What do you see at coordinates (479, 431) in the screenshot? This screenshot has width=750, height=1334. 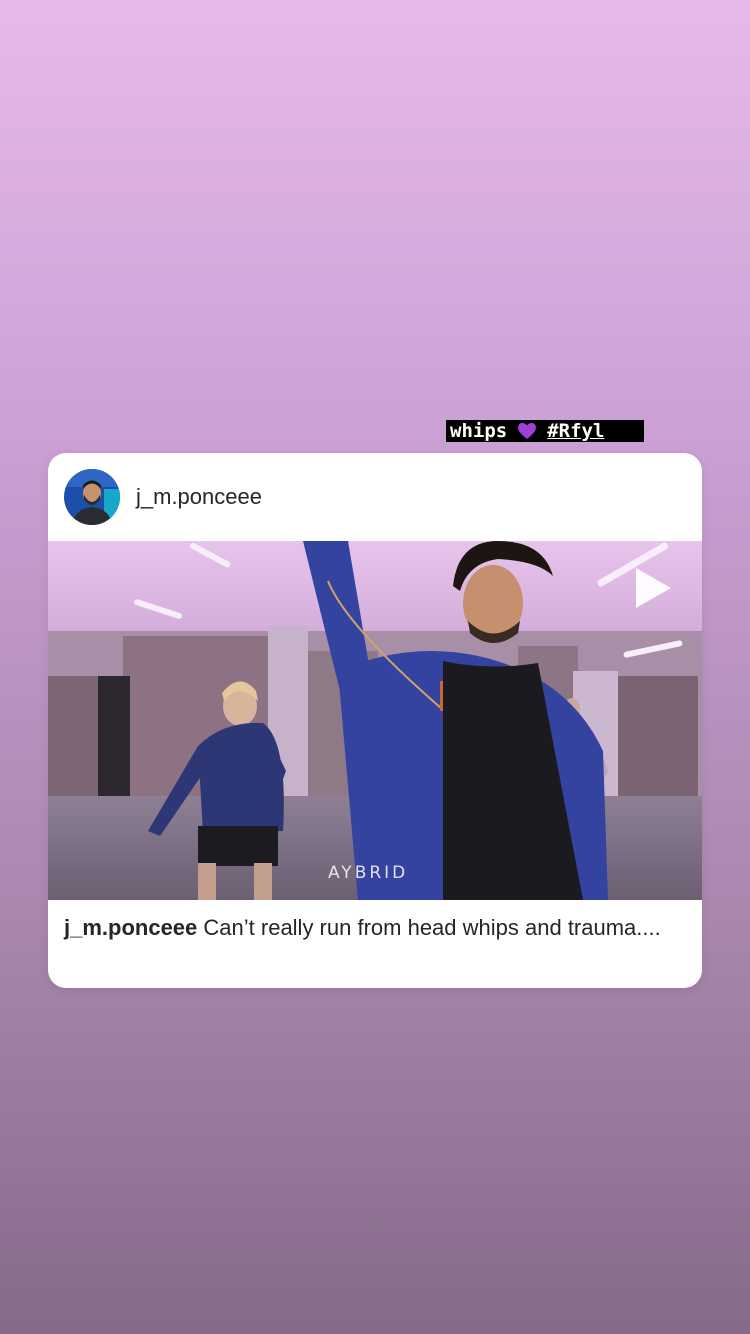 I see `sticker-word: whips` at bounding box center [479, 431].